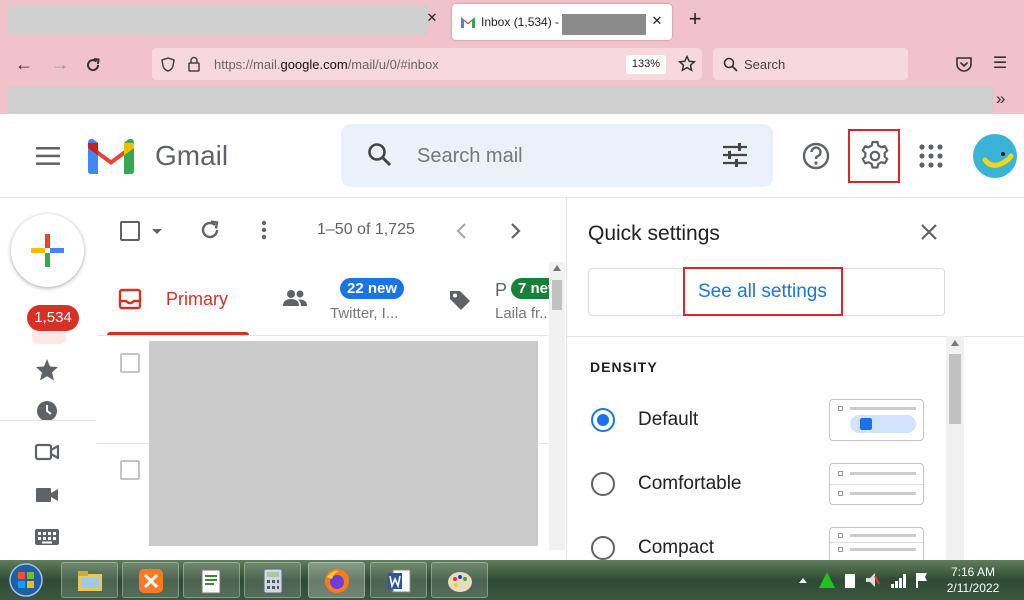 This screenshot has width=1024, height=600. What do you see at coordinates (875, 156) in the screenshot?
I see `settings-gear-icon` at bounding box center [875, 156].